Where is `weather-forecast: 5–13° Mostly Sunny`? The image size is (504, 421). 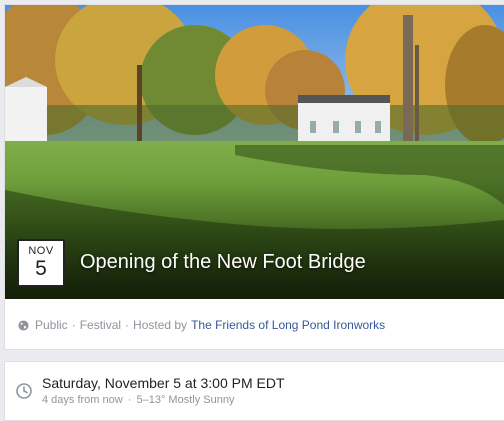
weather-forecast: 5–13° Mostly Sunny is located at coordinates (185, 400).